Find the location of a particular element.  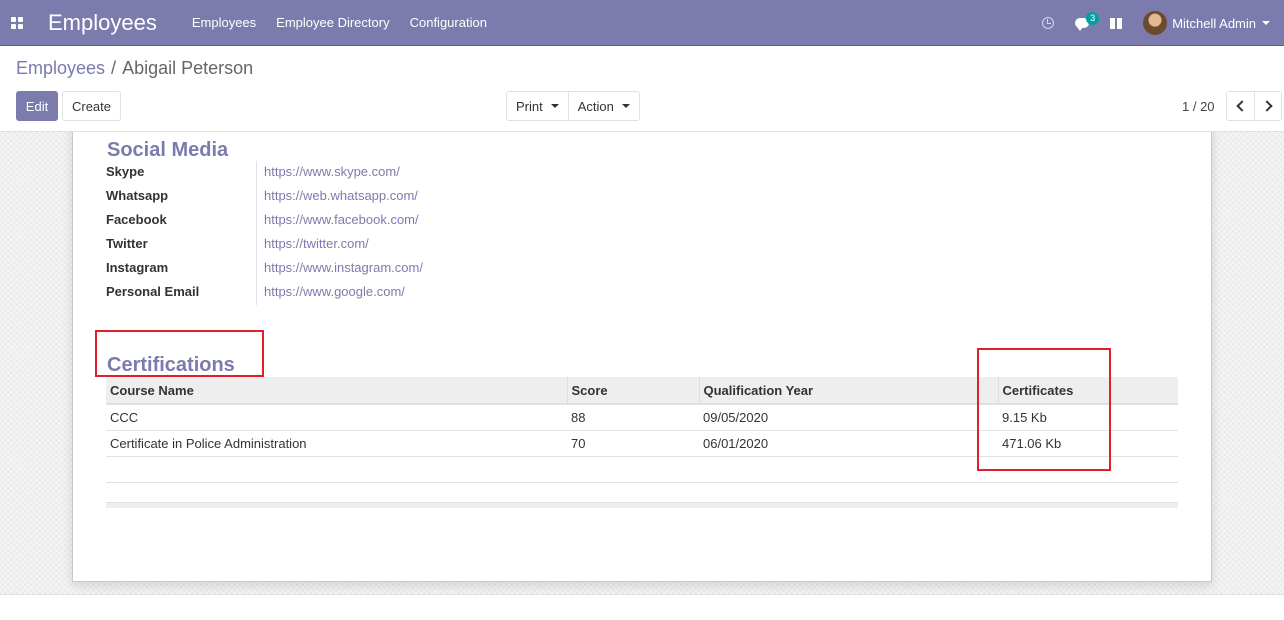

activity-button is located at coordinates (1048, 23).